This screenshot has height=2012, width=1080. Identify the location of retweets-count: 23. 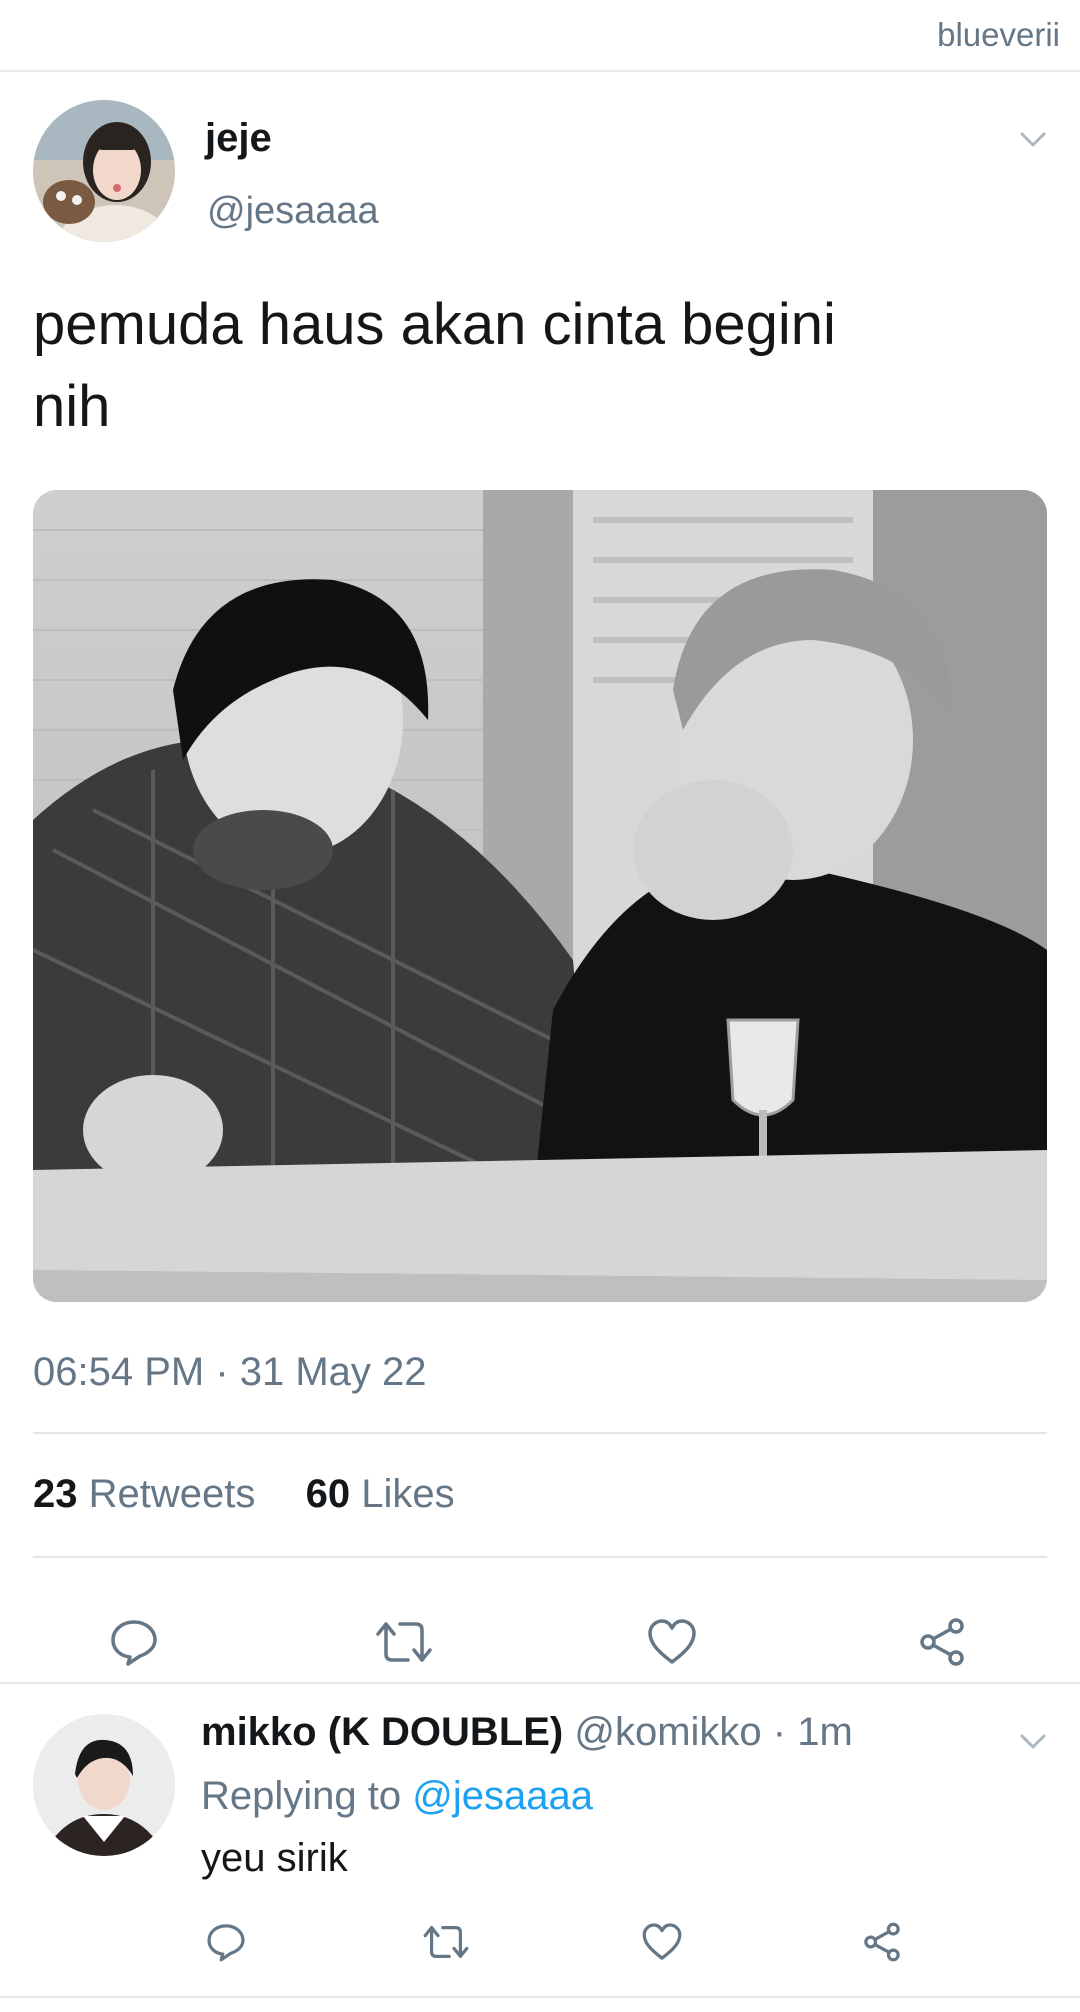
(55, 1494).